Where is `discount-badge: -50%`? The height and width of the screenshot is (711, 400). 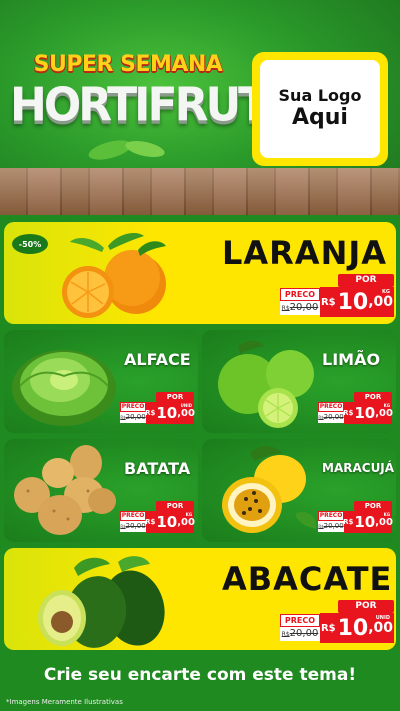 discount-badge: -50% is located at coordinates (30, 244).